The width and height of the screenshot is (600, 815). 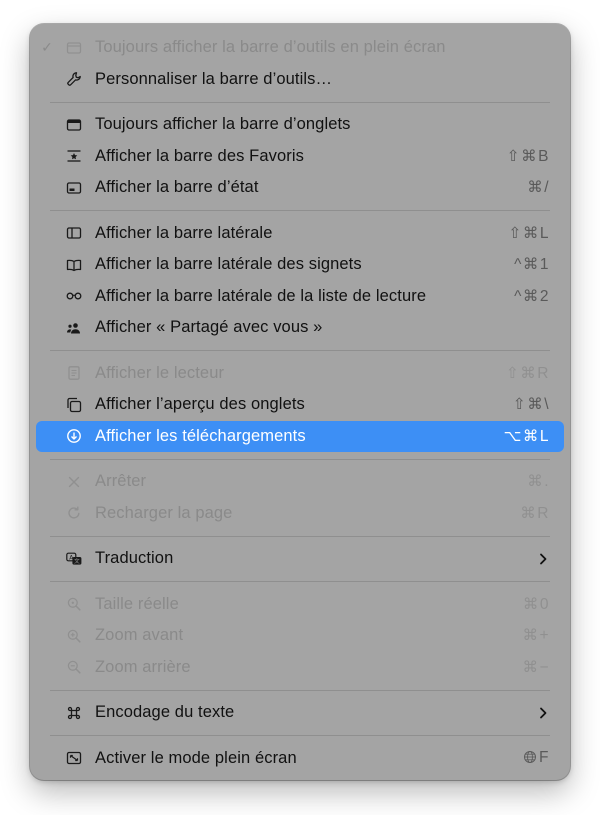 What do you see at coordinates (137, 603) in the screenshot?
I see `menu-item-label: Taille réelle` at bounding box center [137, 603].